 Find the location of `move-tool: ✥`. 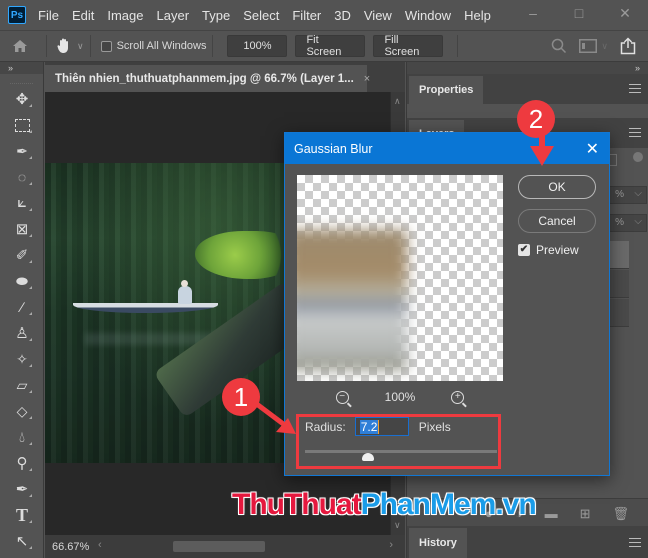

move-tool: ✥ is located at coordinates (22, 99).